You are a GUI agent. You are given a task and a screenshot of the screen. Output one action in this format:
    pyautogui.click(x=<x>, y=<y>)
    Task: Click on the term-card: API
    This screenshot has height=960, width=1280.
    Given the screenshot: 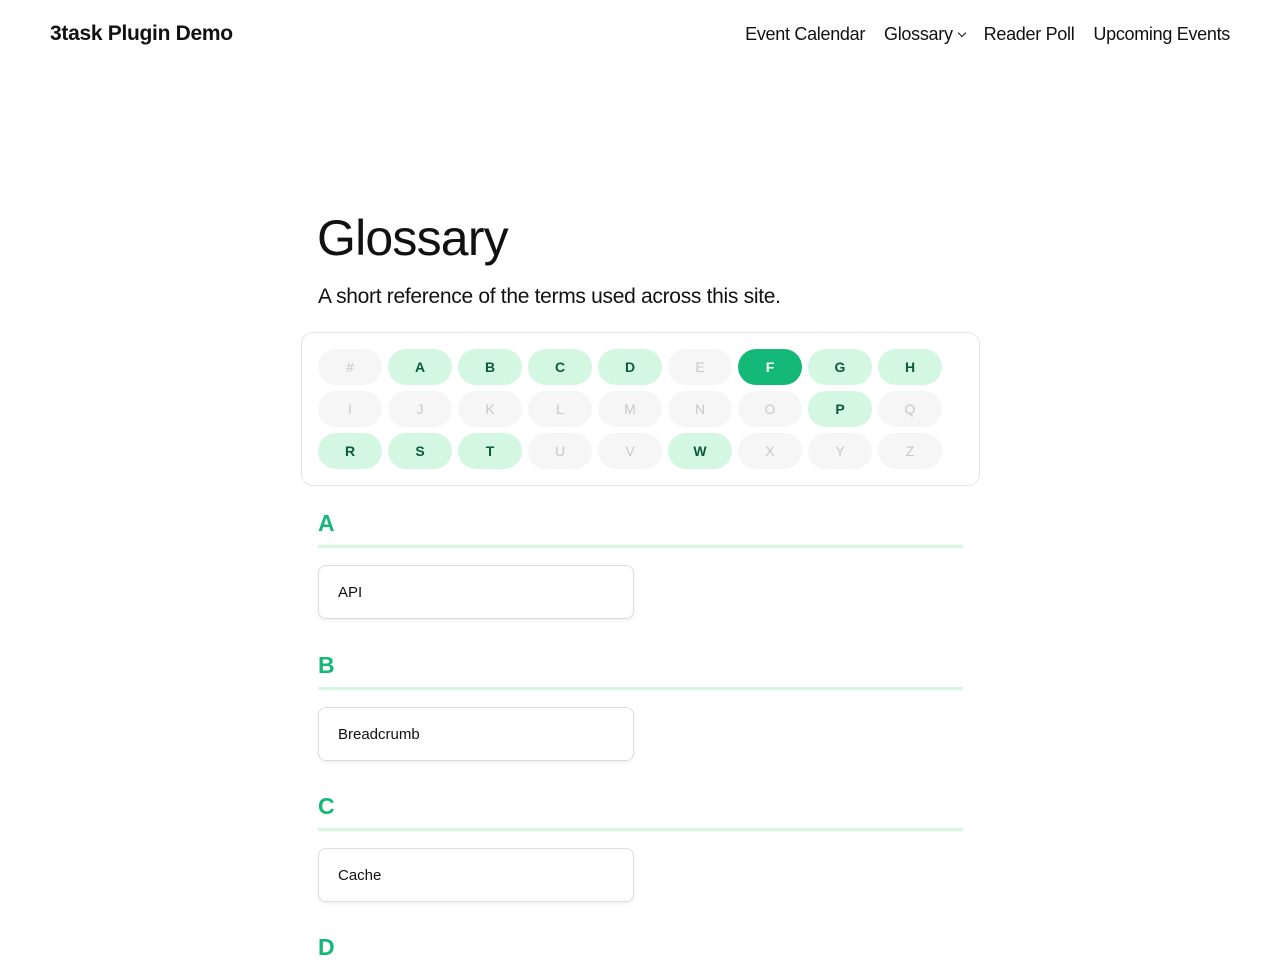 What is the action you would take?
    pyautogui.click(x=476, y=592)
    